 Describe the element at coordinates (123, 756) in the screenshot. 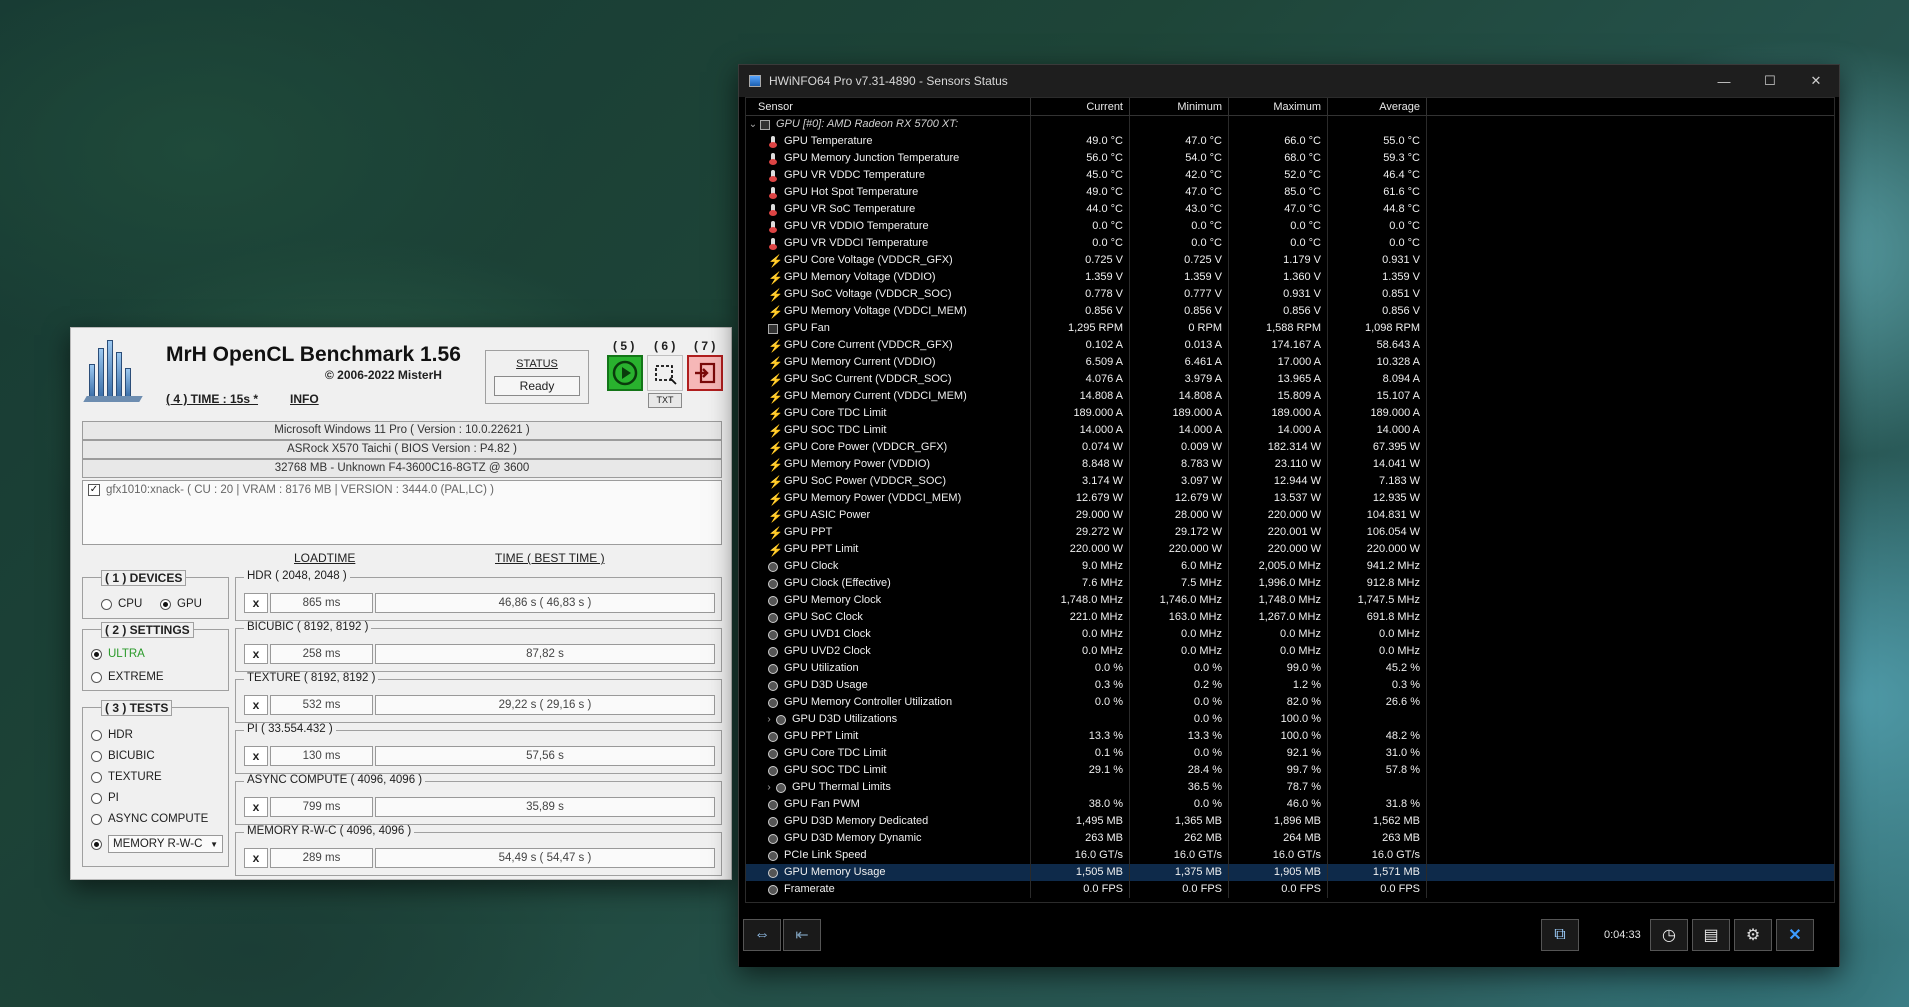

I see `test-option-bicubic: BICUBIC` at that location.